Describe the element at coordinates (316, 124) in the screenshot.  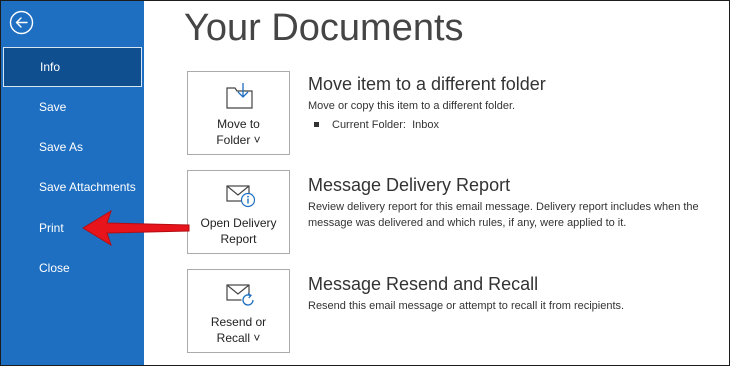
I see `bullet-icon` at that location.